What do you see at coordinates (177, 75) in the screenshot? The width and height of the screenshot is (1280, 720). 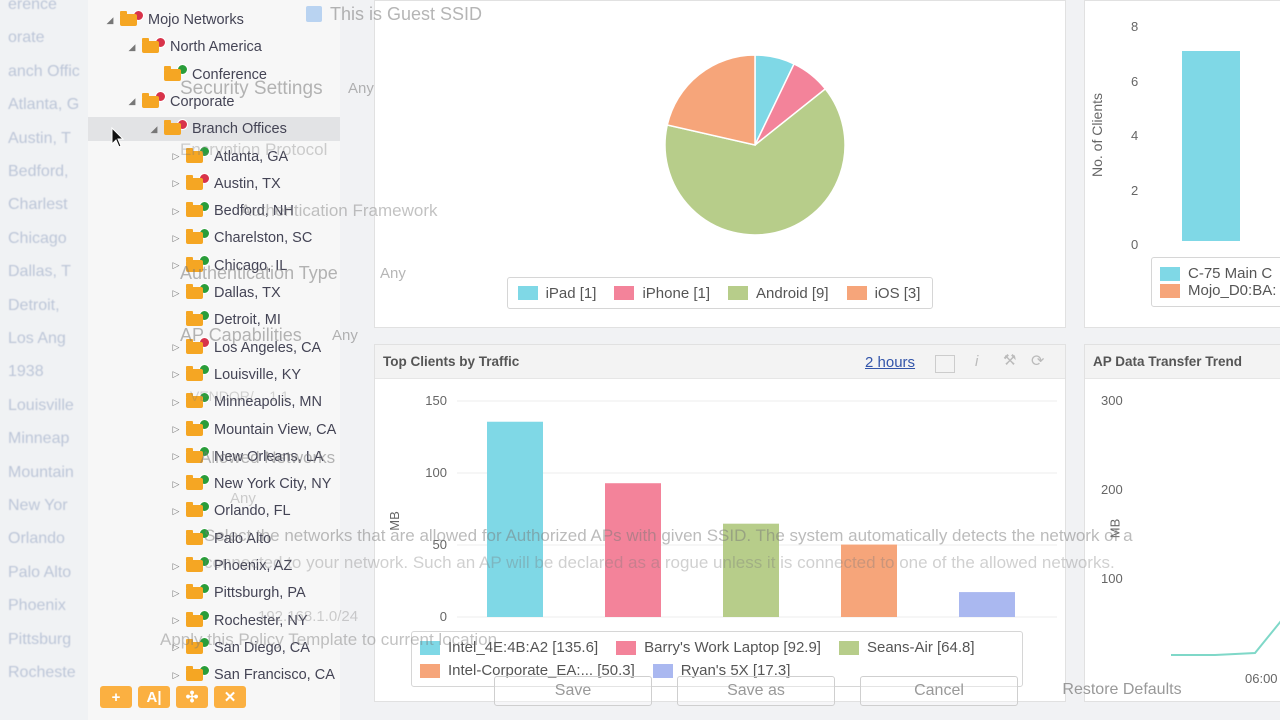 I see `tree-node: Conference` at bounding box center [177, 75].